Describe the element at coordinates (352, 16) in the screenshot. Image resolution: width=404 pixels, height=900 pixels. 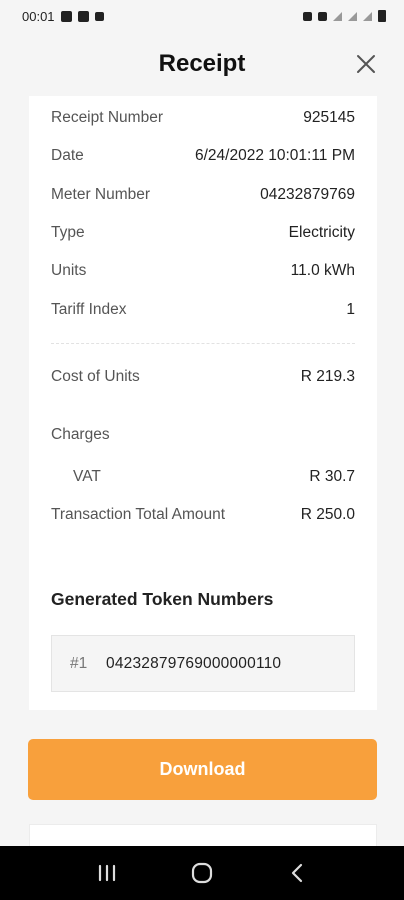
I see `signal-icon` at that location.